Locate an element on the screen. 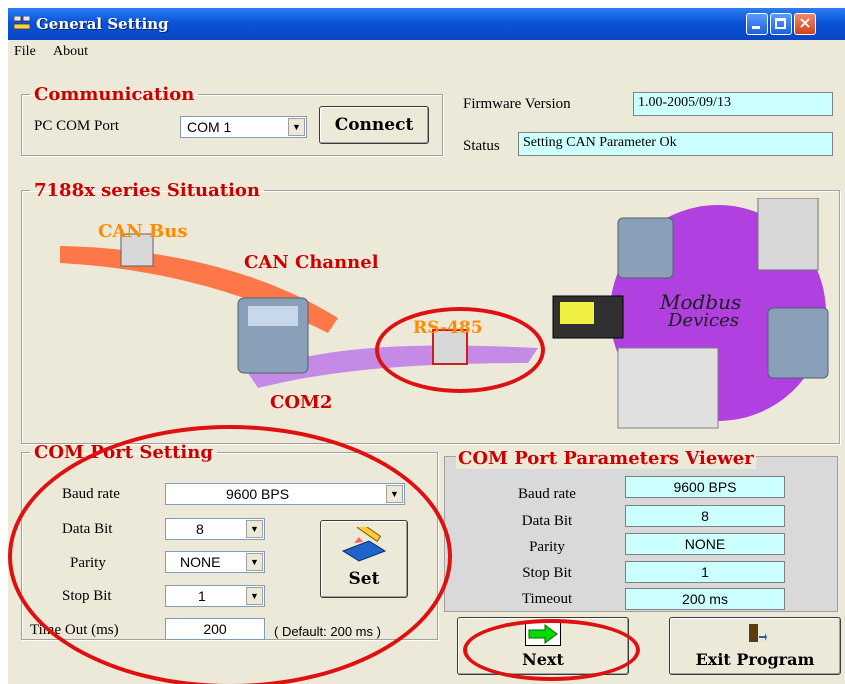 This screenshot has width=845, height=684. pc-com-port-label: PC COM Port is located at coordinates (77, 126).